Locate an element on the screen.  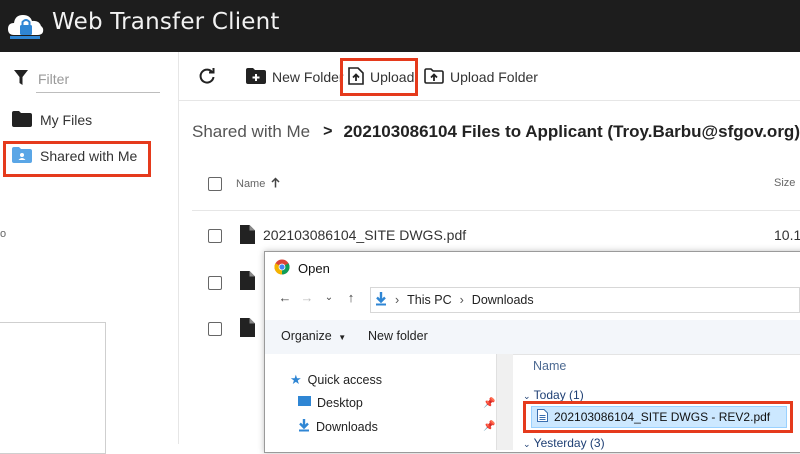
back-arrow-icon: ← is located at coordinates (285, 297).